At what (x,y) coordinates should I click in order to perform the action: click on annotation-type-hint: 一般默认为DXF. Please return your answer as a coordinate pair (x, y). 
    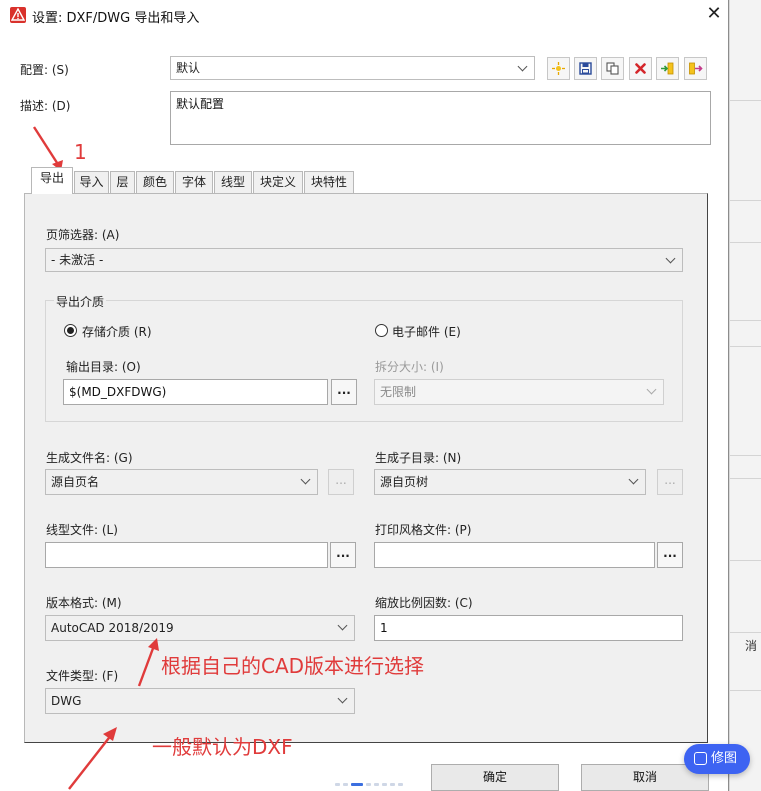
    Looking at the image, I should click on (222, 747).